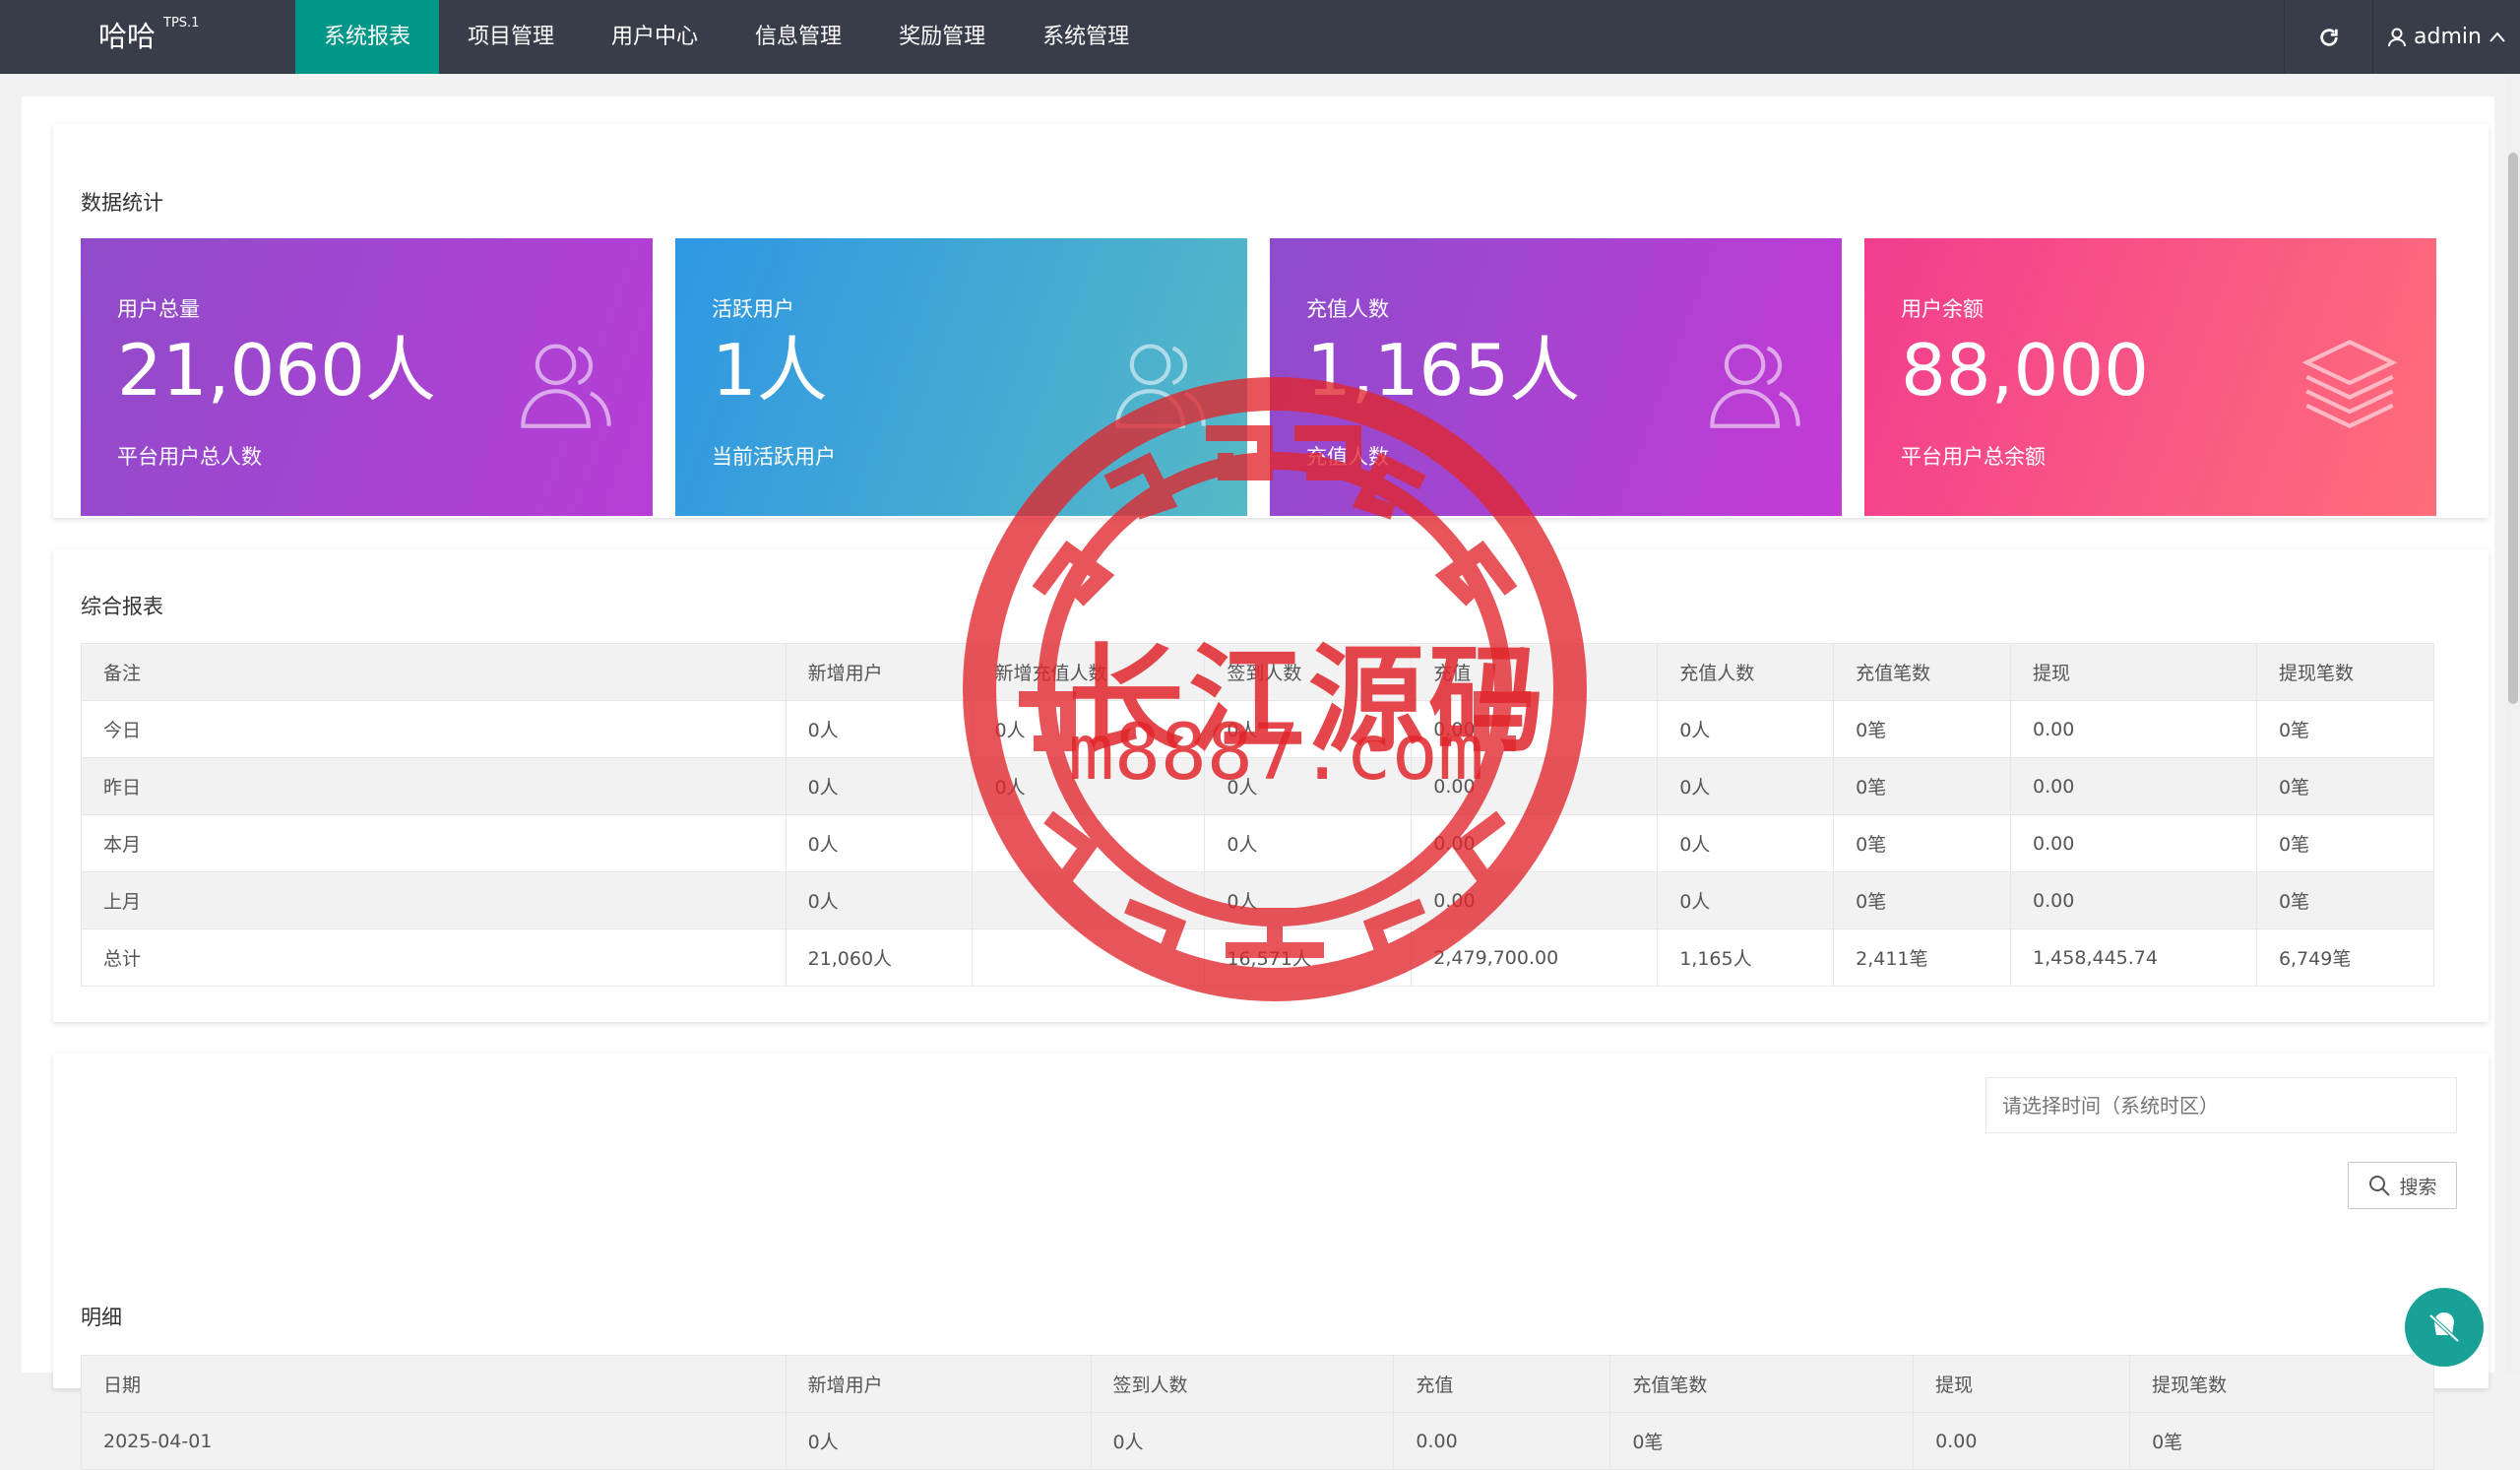 This screenshot has height=1470, width=2520. I want to click on stat-desc: 充值人数, so click(1347, 457).